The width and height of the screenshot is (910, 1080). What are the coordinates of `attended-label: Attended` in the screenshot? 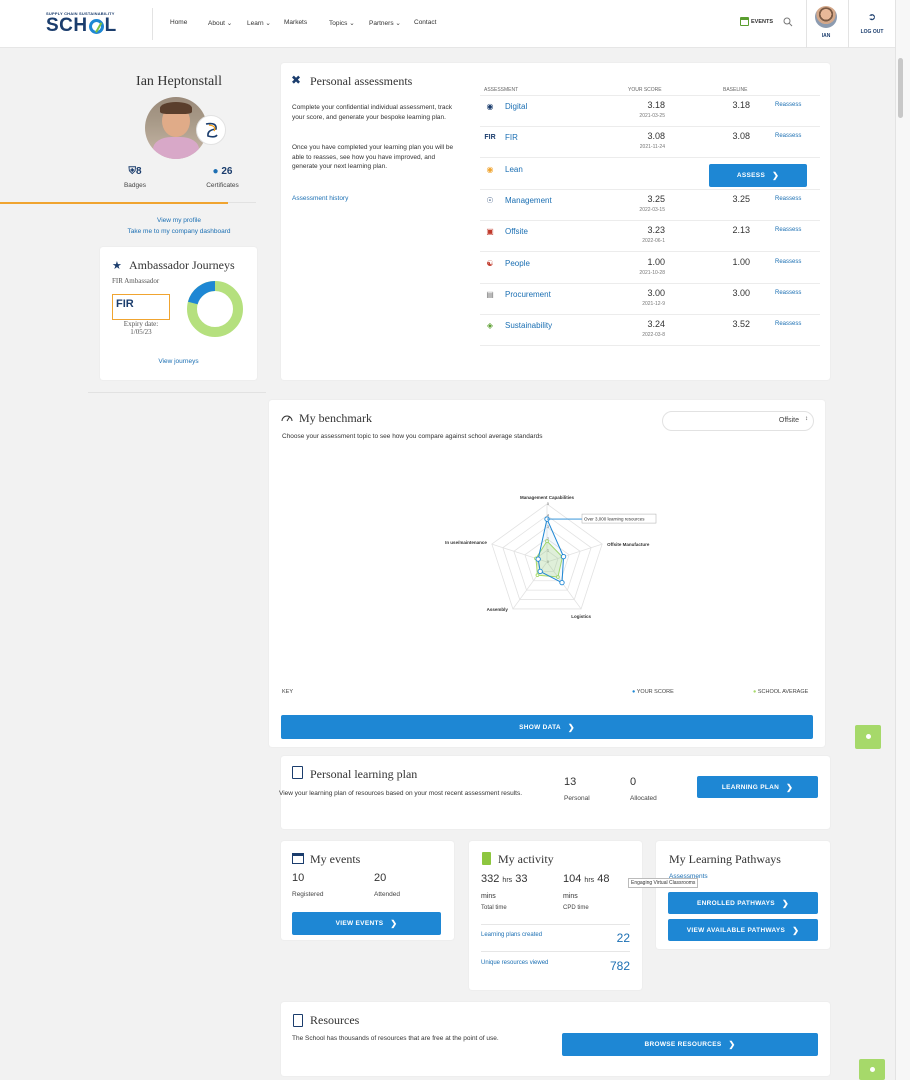 It's located at (387, 894).